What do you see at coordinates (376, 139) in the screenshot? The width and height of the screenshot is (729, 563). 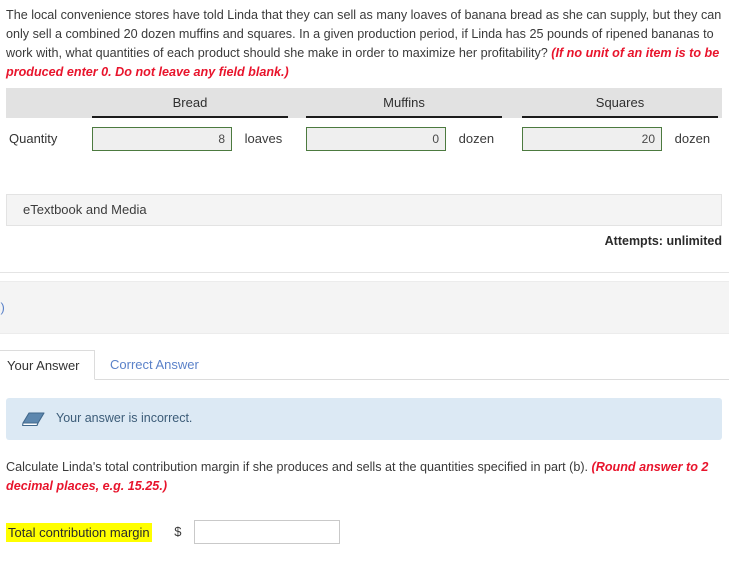 I see `quantity-input-muffins` at bounding box center [376, 139].